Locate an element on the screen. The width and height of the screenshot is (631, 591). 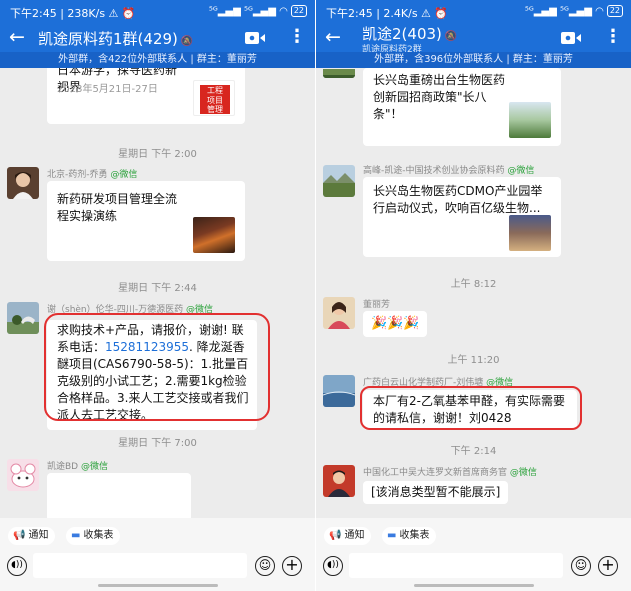
card-title: 长兴岛重磅出台生物医药创新园招商政策"长八条"！ is located at coordinates (439, 97).